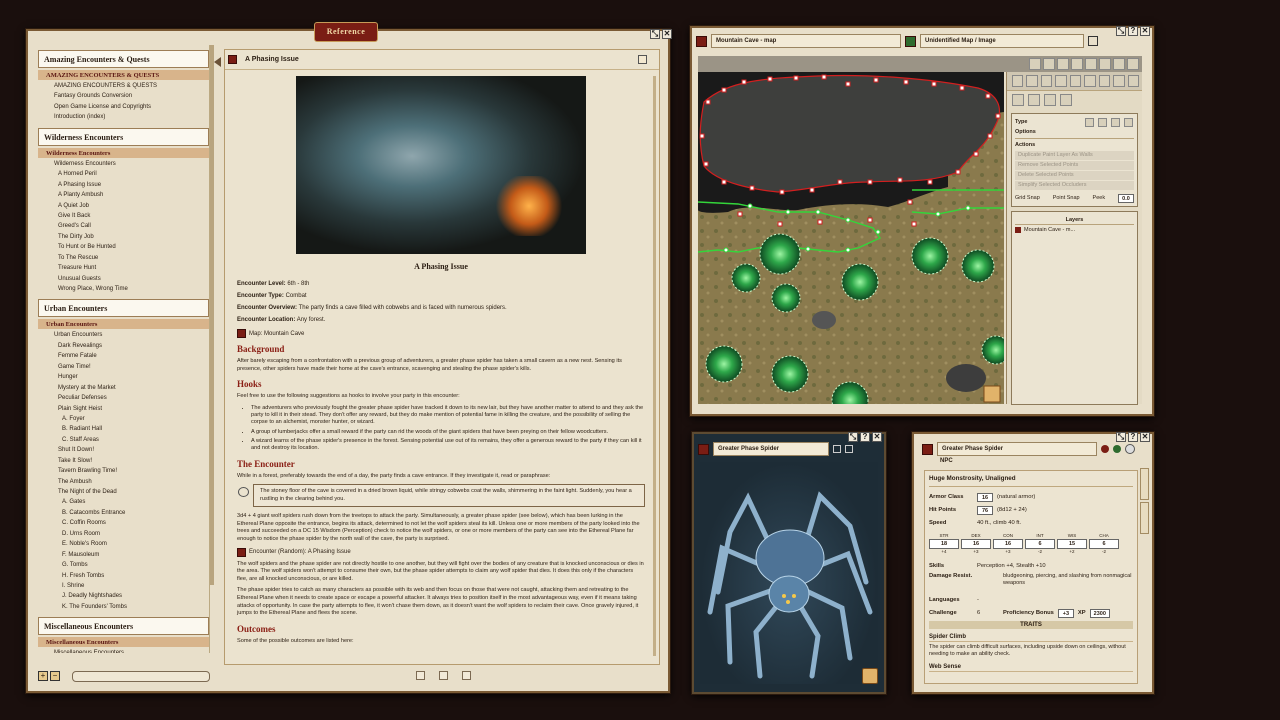 The image size is (1280, 720). What do you see at coordinates (123, 346) in the screenshot?
I see `toc-item: Dark Revealings` at bounding box center [123, 346].